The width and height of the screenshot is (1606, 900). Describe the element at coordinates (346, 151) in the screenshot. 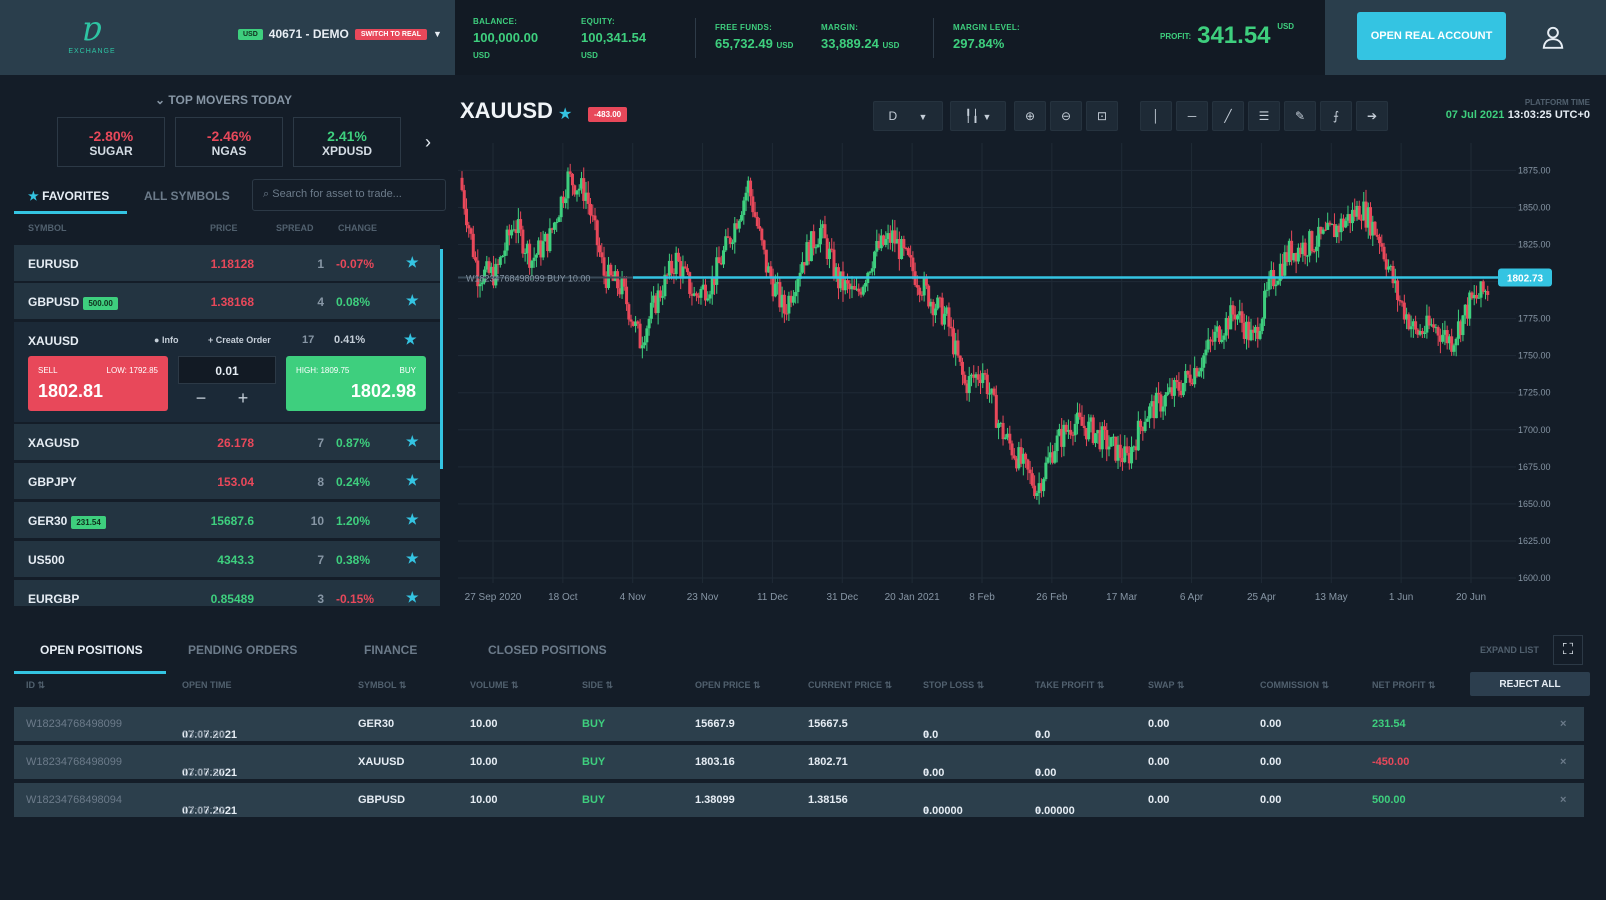

I see `mover-symbol: XPDUSD` at that location.